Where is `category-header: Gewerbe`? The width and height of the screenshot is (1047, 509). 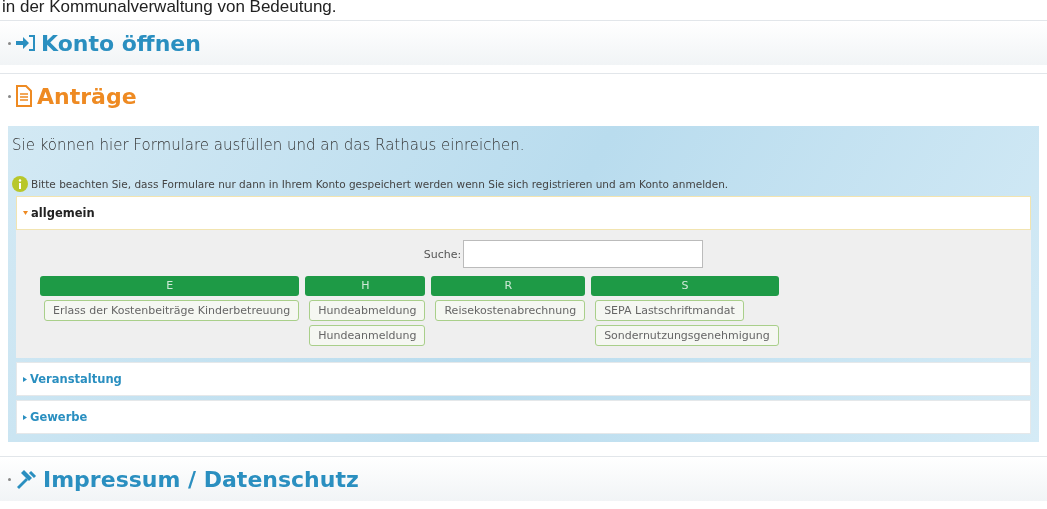
category-header: Gewerbe is located at coordinates (523, 417).